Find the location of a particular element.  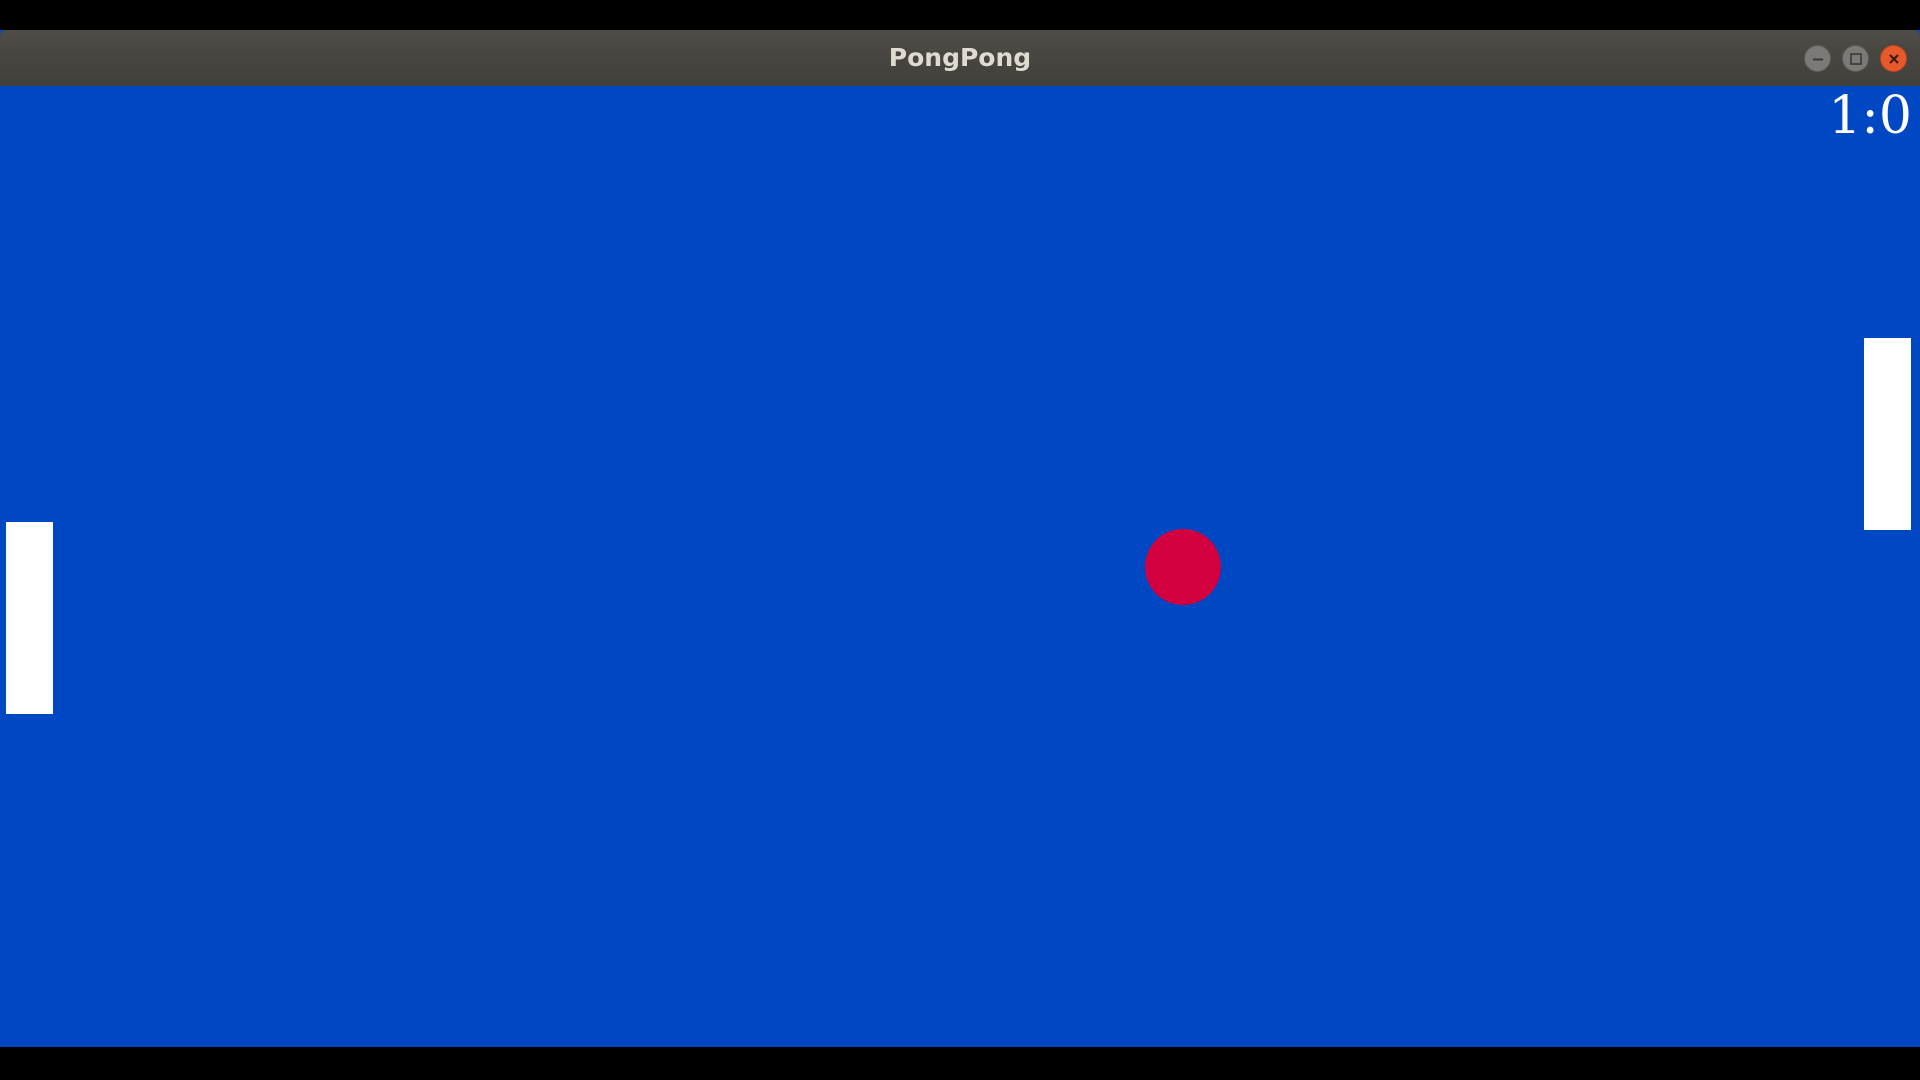

close-button is located at coordinates (1893, 58).